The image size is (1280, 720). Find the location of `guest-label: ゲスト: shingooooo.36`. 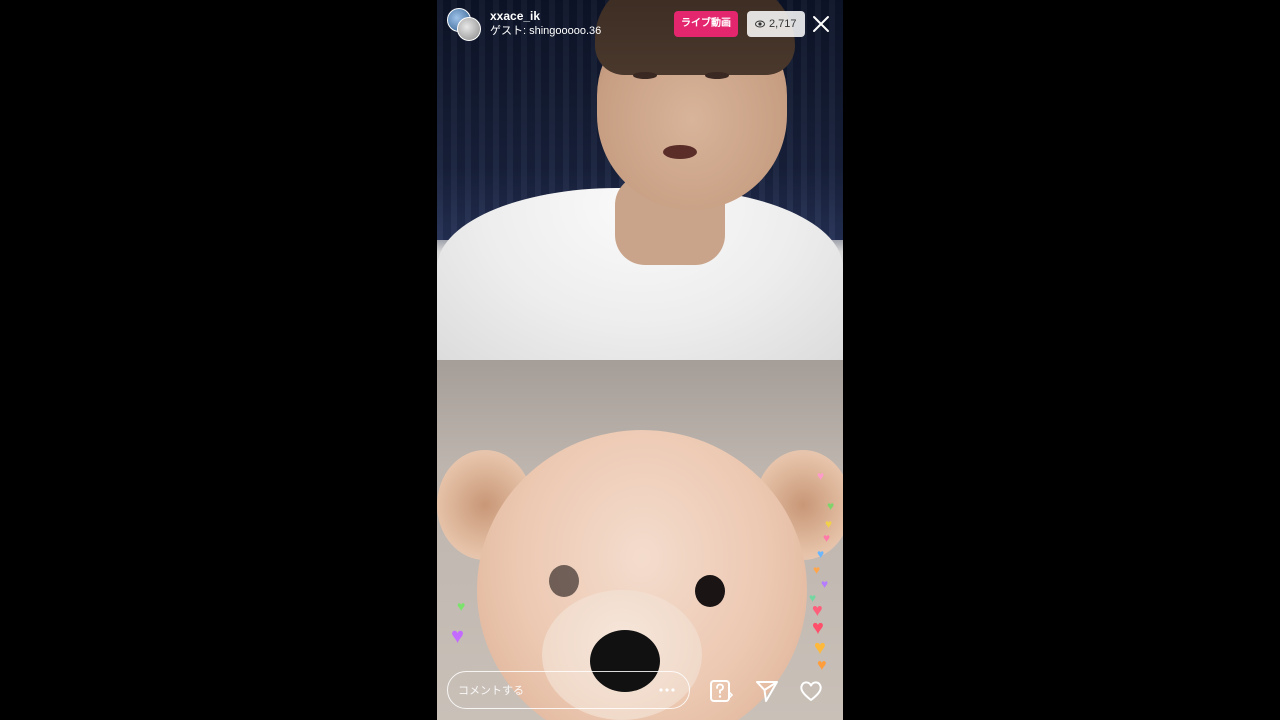

guest-label: ゲスト: shingooooo.36 is located at coordinates (545, 31).